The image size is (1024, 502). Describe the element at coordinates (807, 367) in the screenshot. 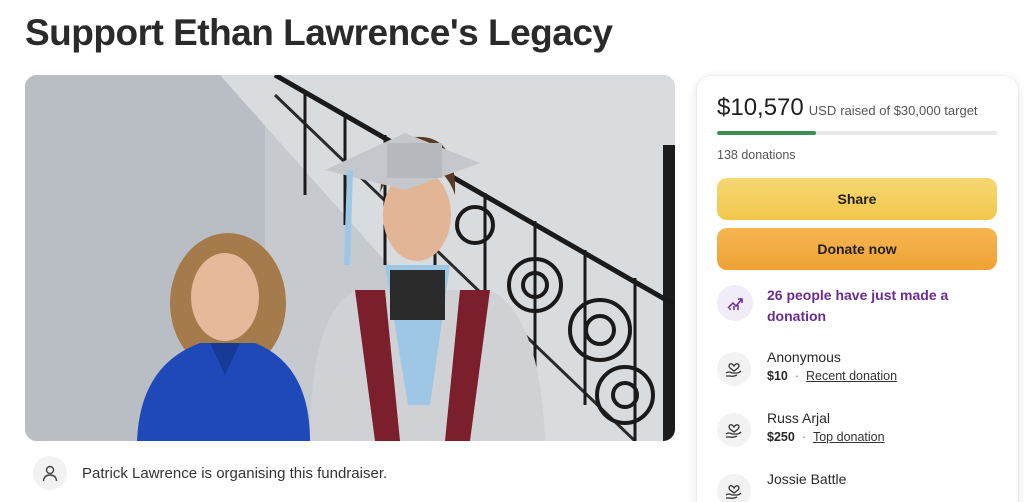

I see `donation-item: Anonymous $10 · Recent donation` at that location.